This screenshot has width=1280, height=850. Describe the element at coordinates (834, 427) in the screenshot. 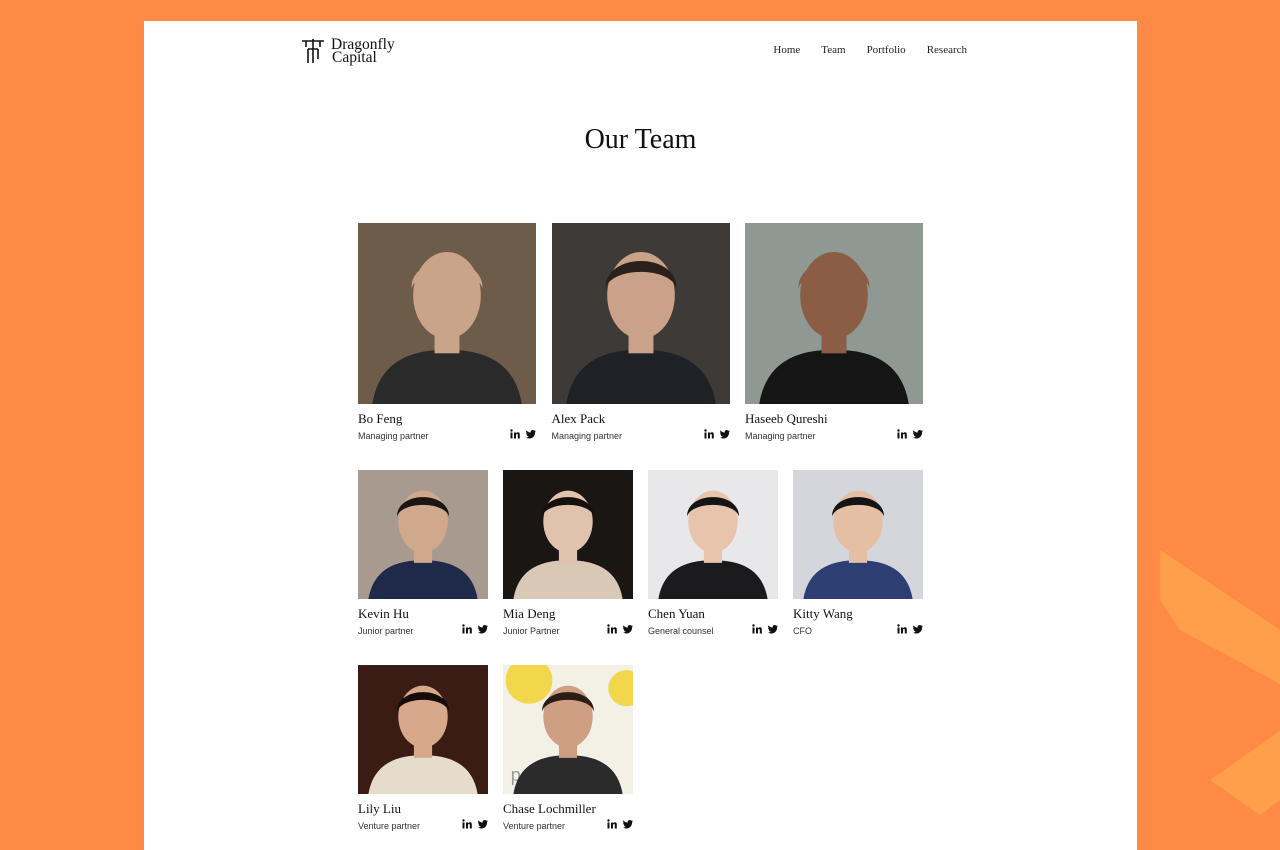

I see `team-member-meta: Haseeb Qureshi Managing partner` at that location.